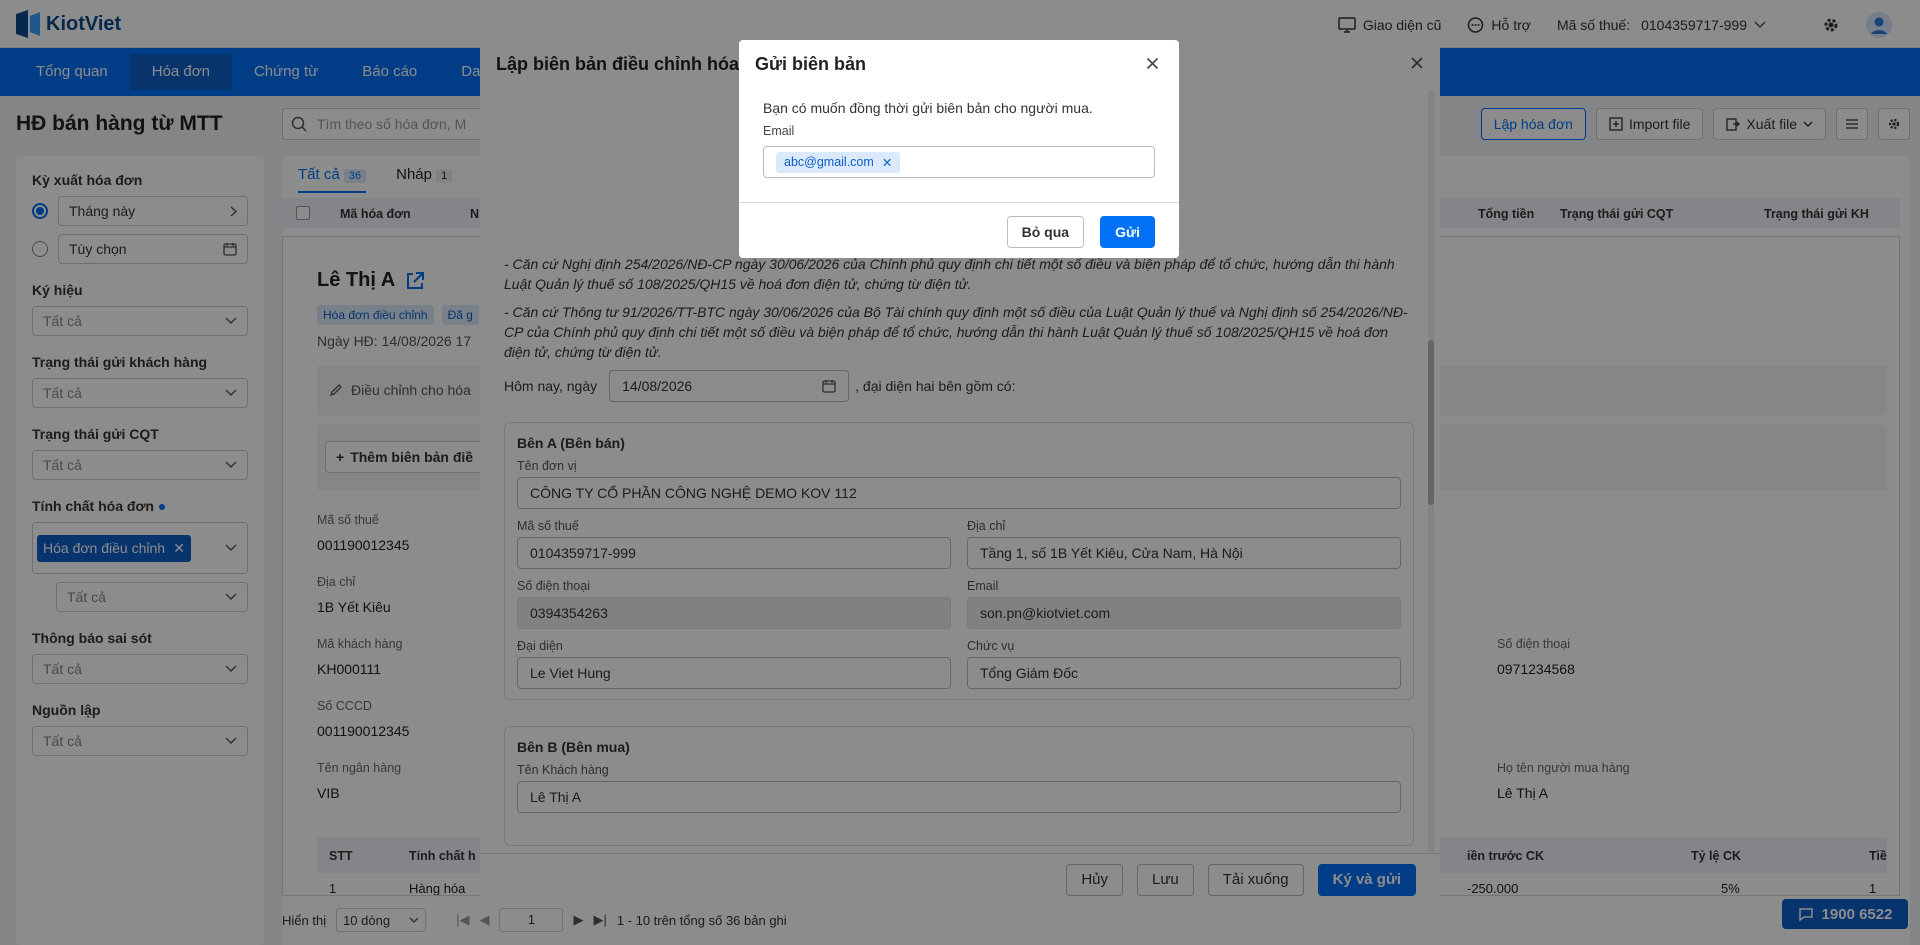 The height and width of the screenshot is (945, 1920). What do you see at coordinates (959, 202) in the screenshot?
I see `dialog-divider` at bounding box center [959, 202].